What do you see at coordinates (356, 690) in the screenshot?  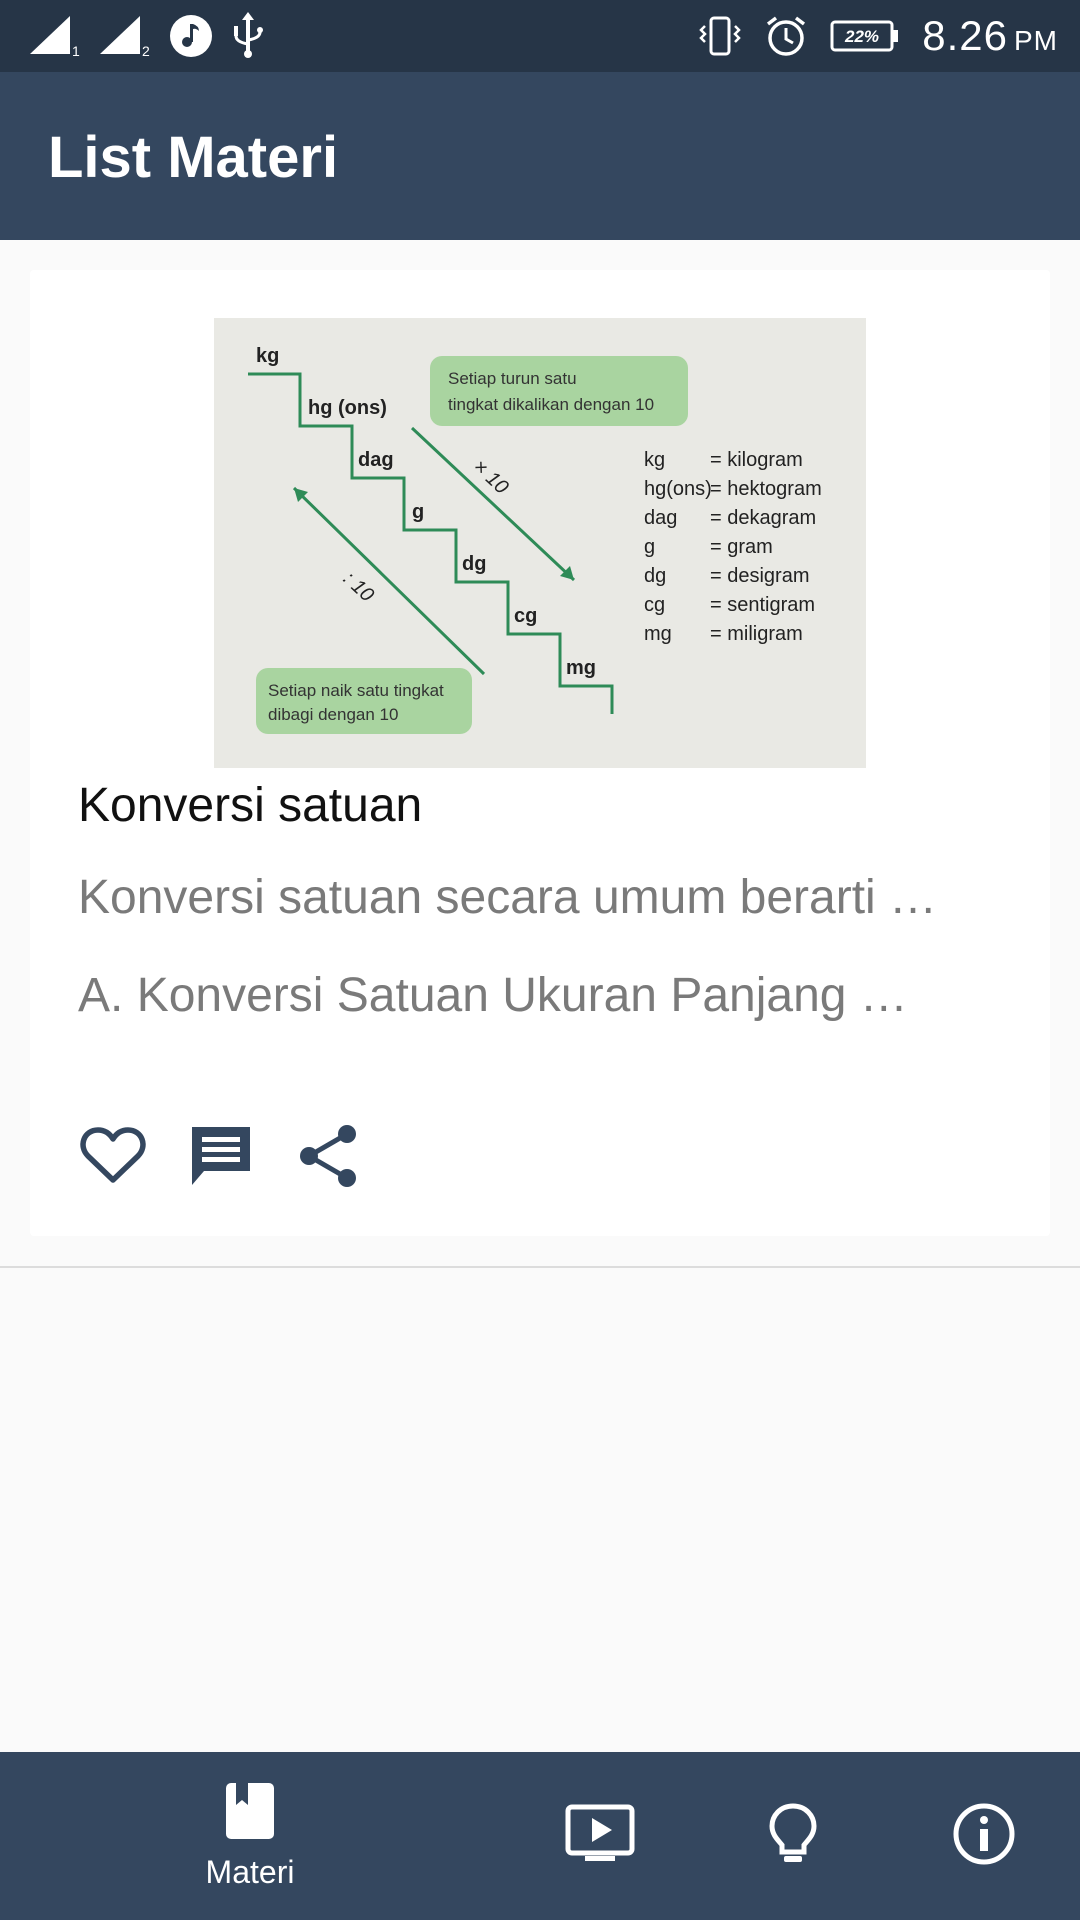 I see `svg-text: Setiap naik satu tingkat` at bounding box center [356, 690].